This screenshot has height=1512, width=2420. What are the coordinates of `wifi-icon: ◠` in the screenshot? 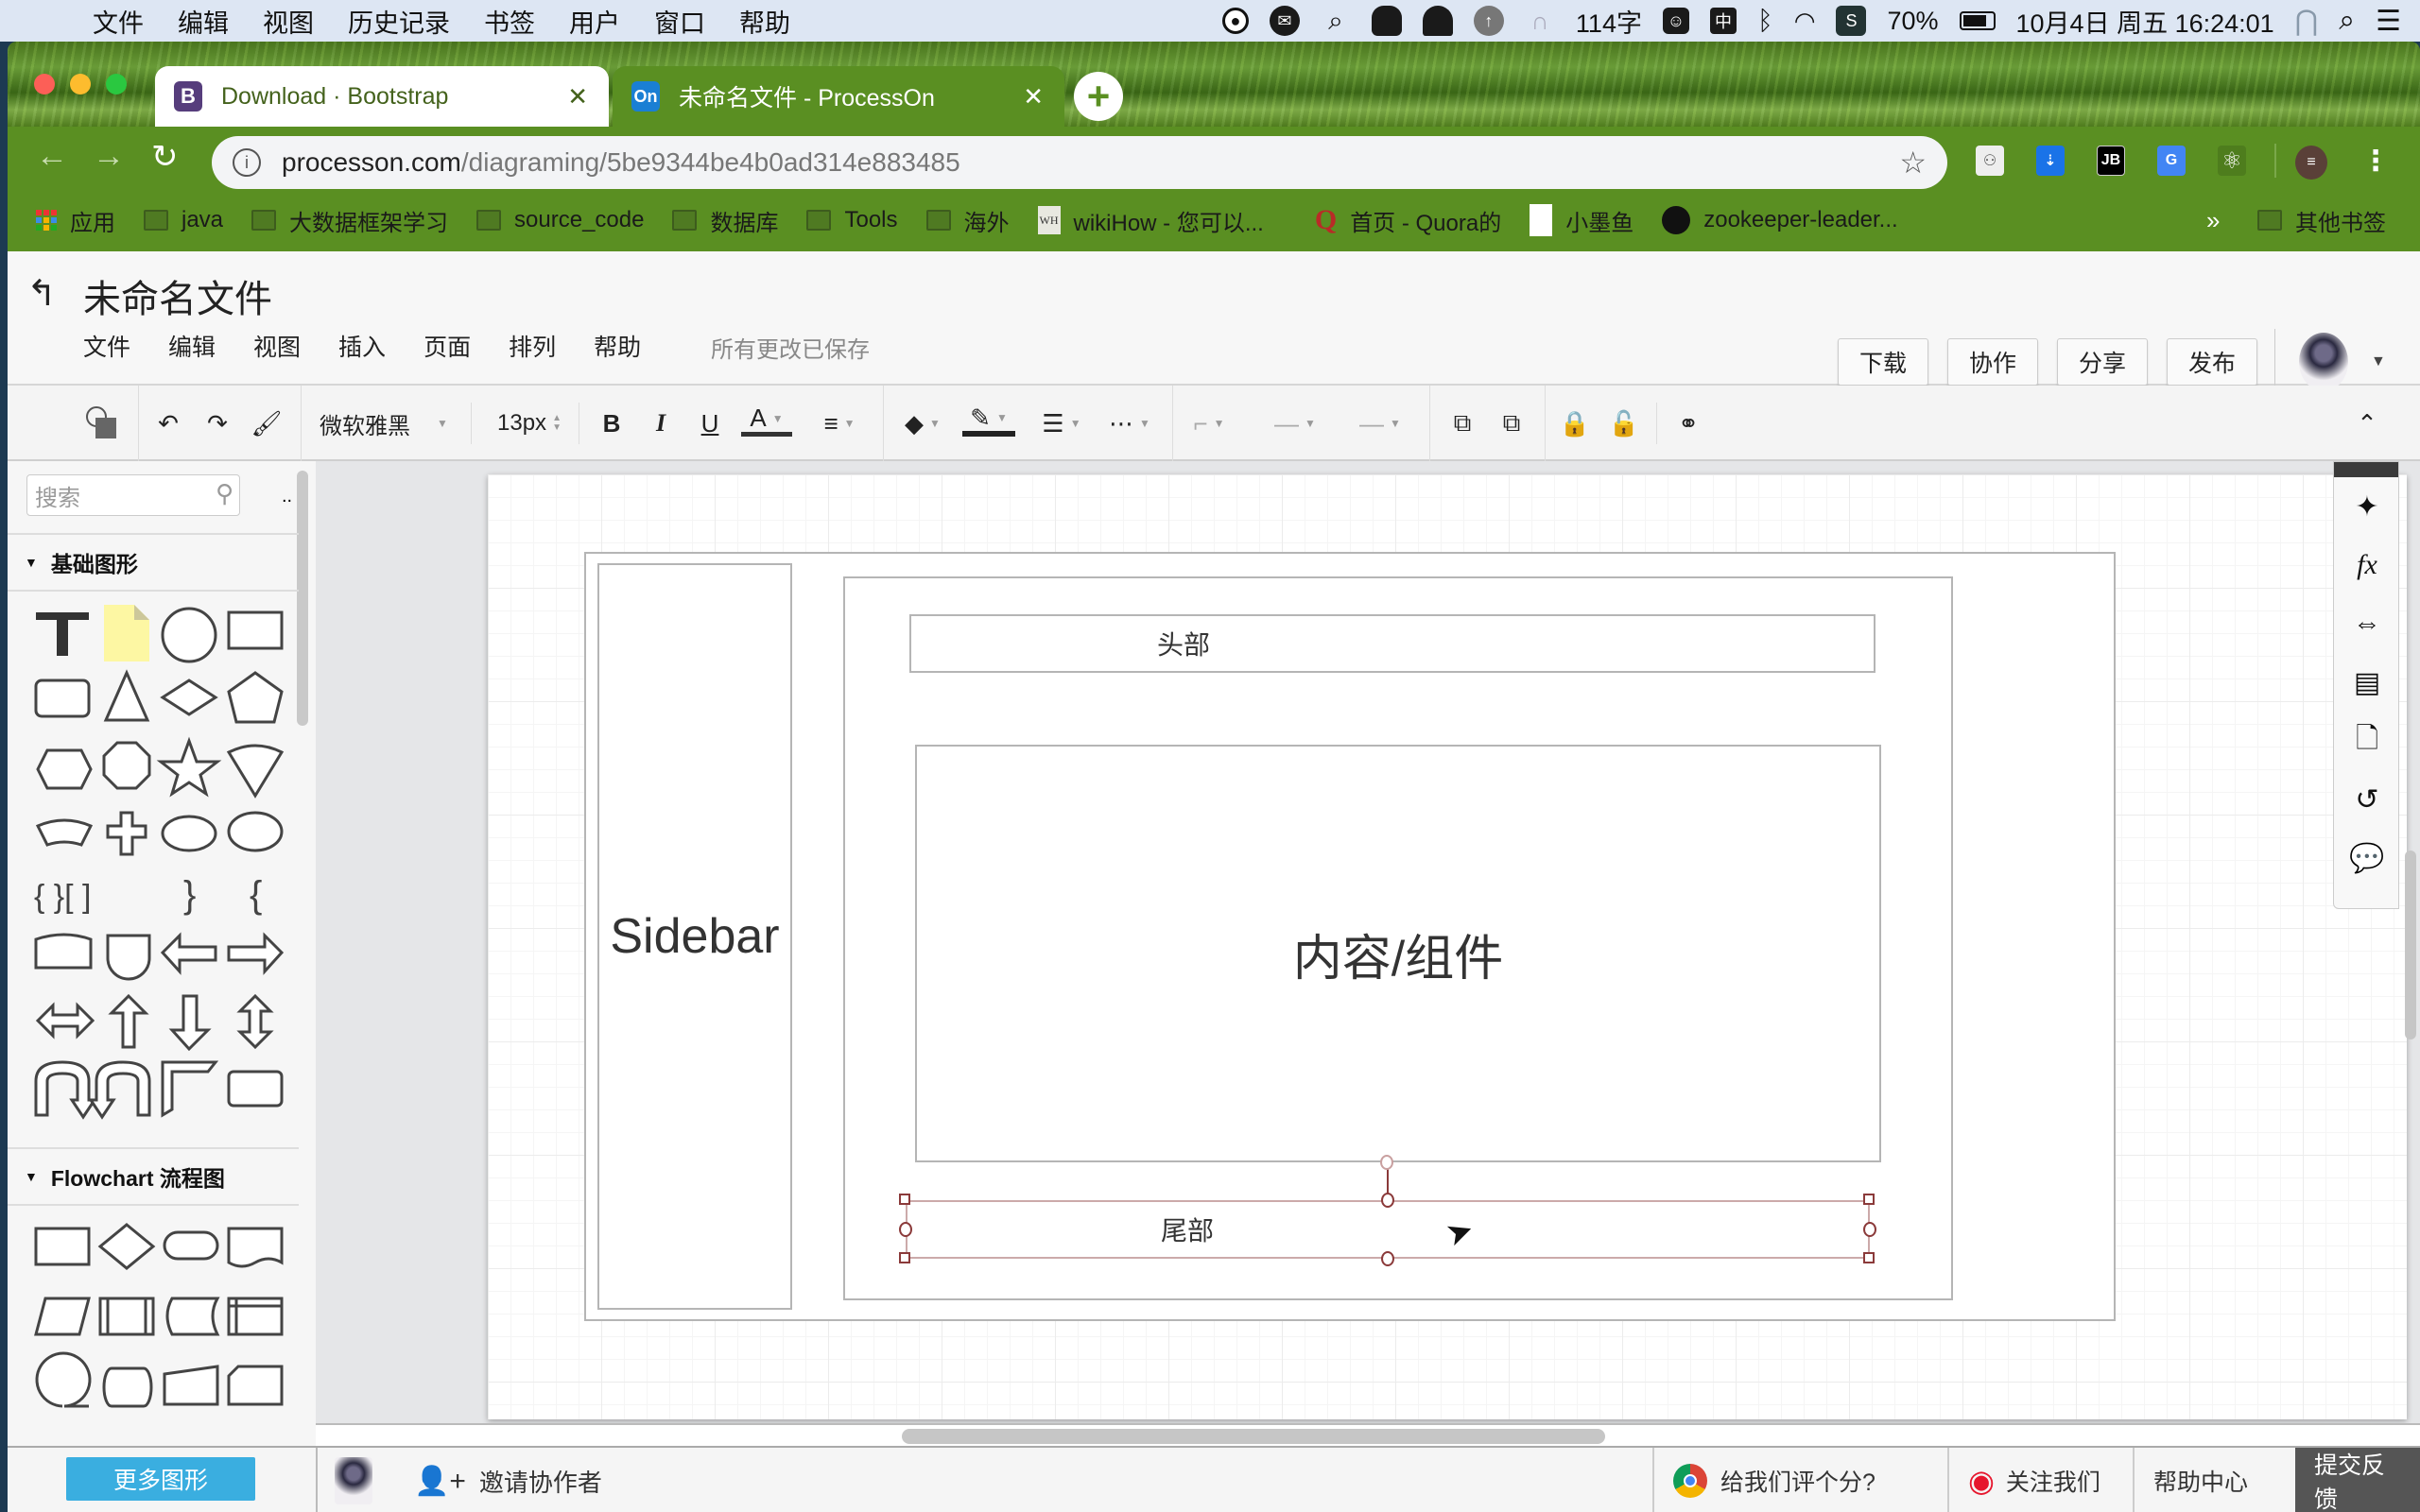 It's located at (1805, 21).